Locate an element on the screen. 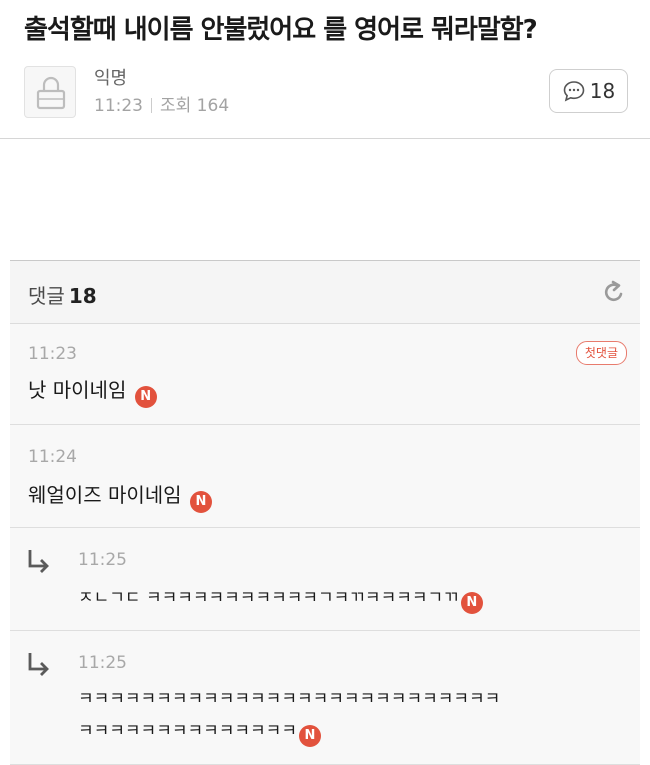  post-time: 11:23 is located at coordinates (118, 106).